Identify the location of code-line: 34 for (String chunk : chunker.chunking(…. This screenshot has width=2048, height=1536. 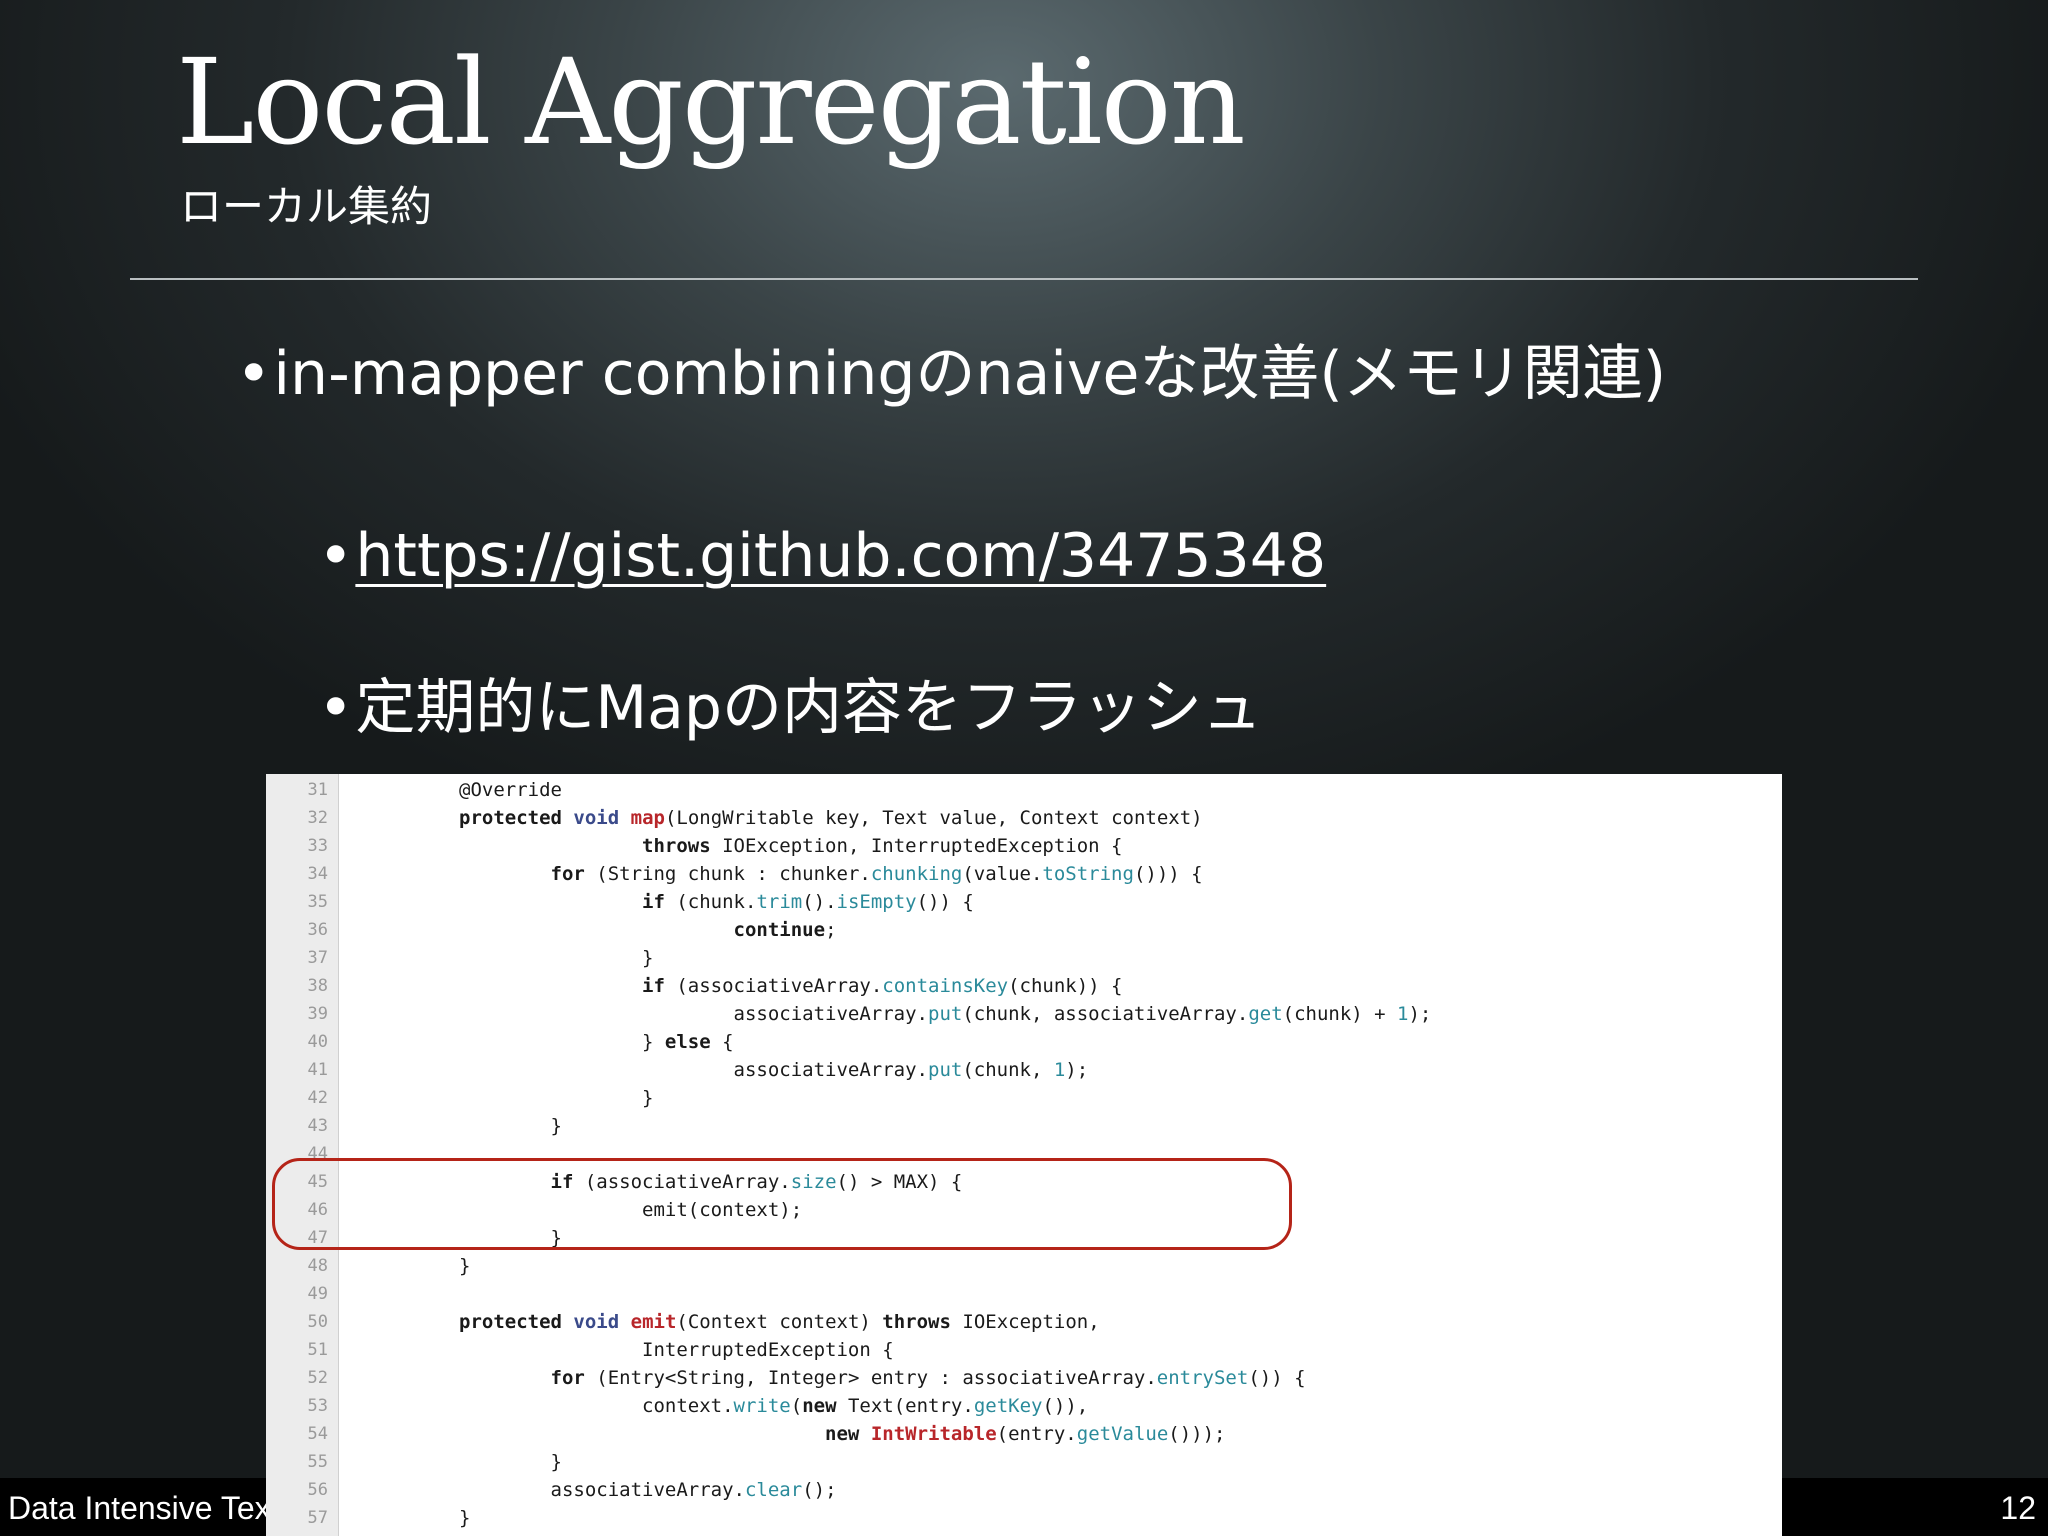
(1024, 874).